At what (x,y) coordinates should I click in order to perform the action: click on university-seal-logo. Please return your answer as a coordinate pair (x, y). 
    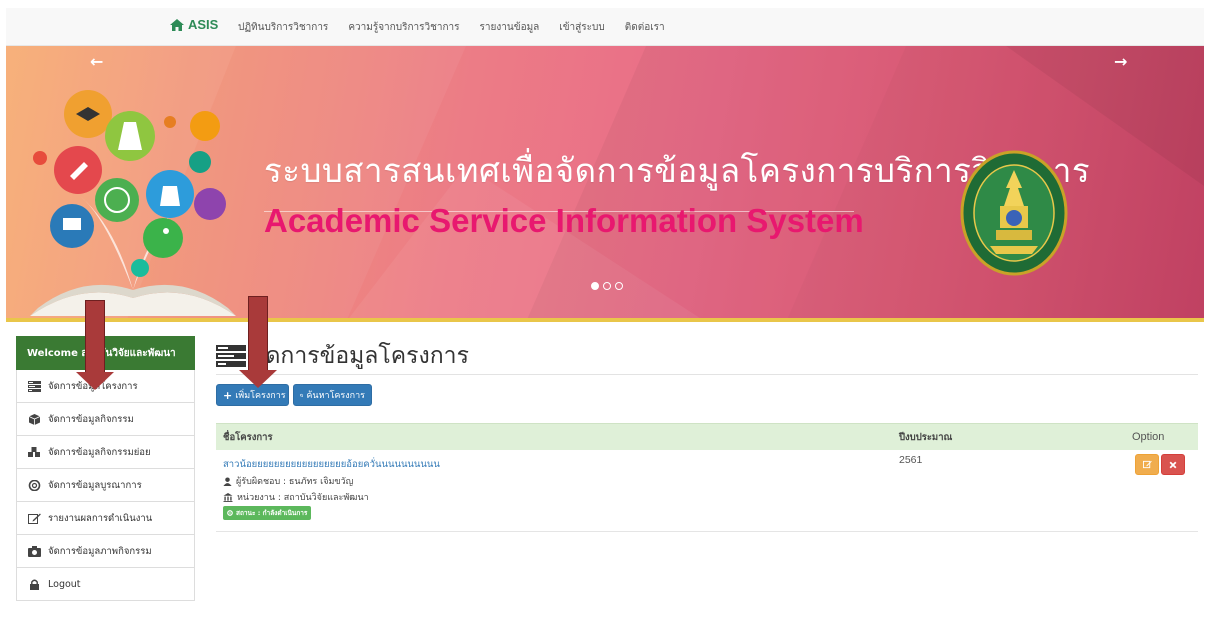
    Looking at the image, I should click on (1014, 213).